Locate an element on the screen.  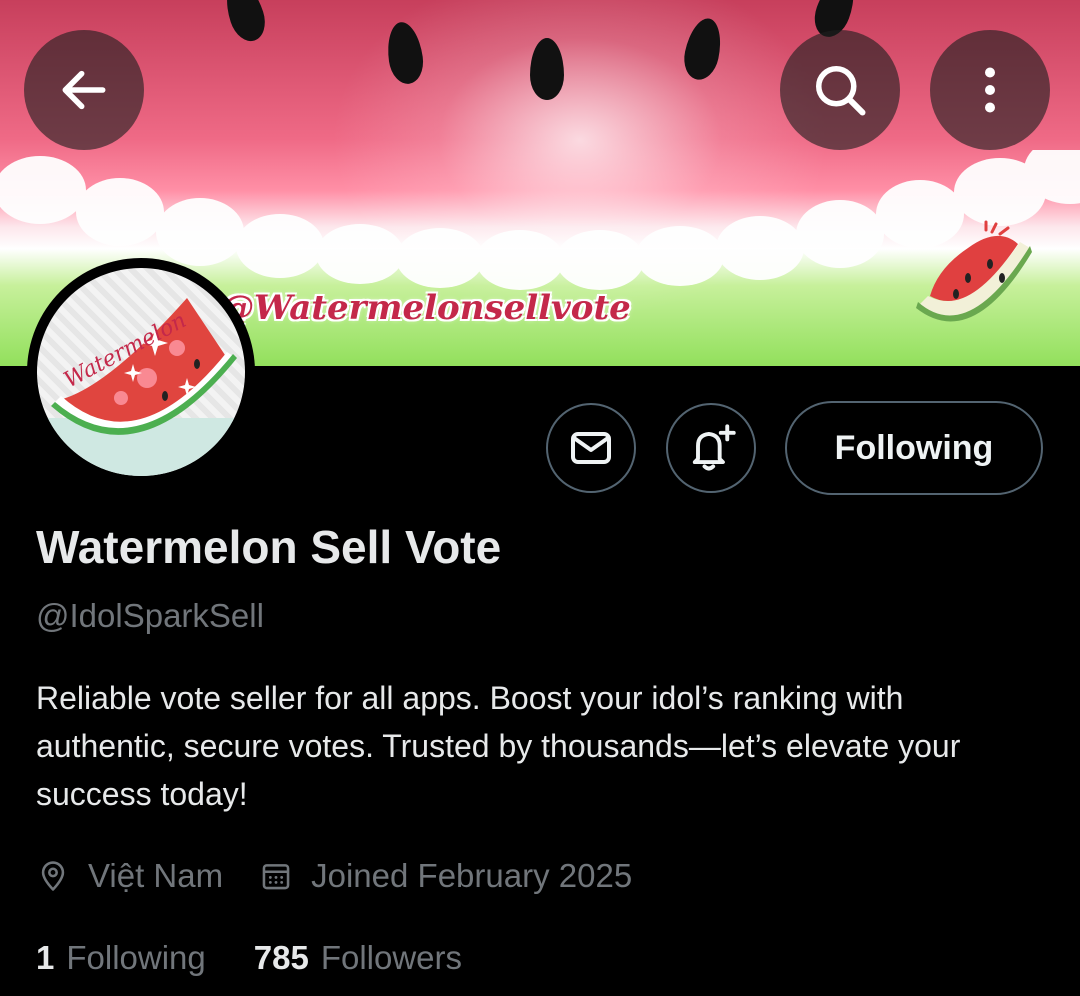
banner-seed is located at coordinates (245, 23).